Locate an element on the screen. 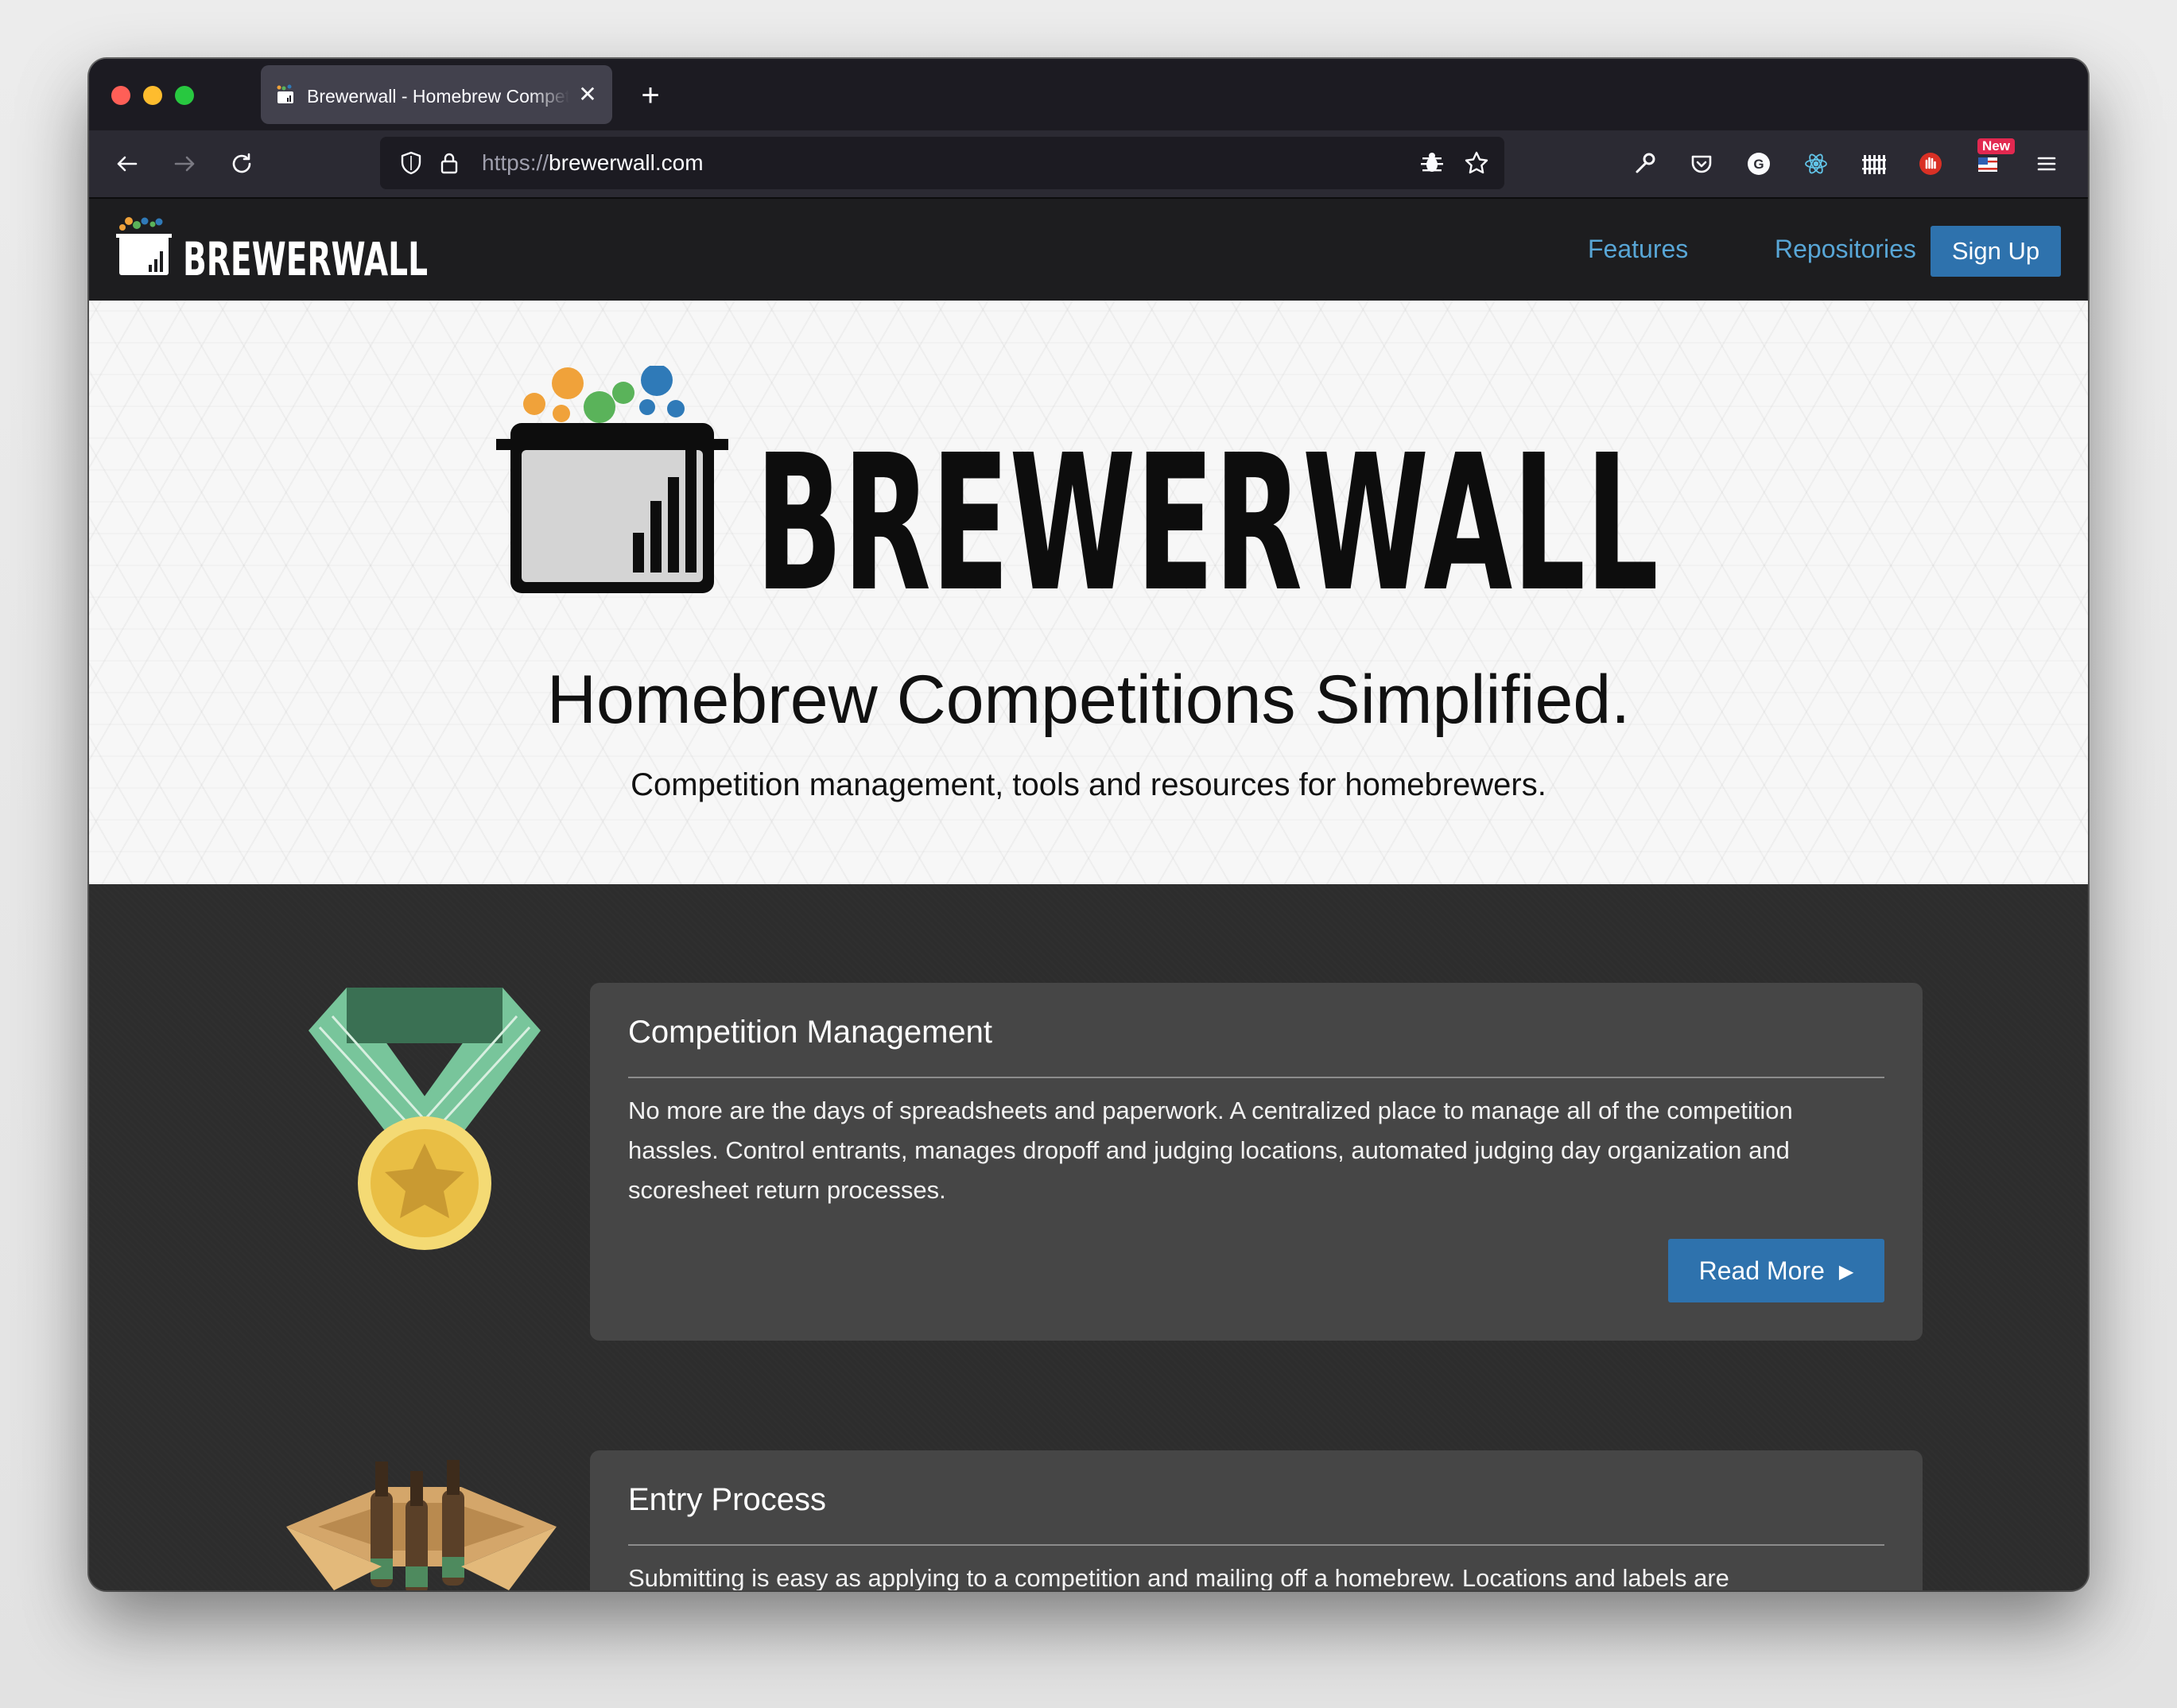  minimize-window-button is located at coordinates (153, 96).